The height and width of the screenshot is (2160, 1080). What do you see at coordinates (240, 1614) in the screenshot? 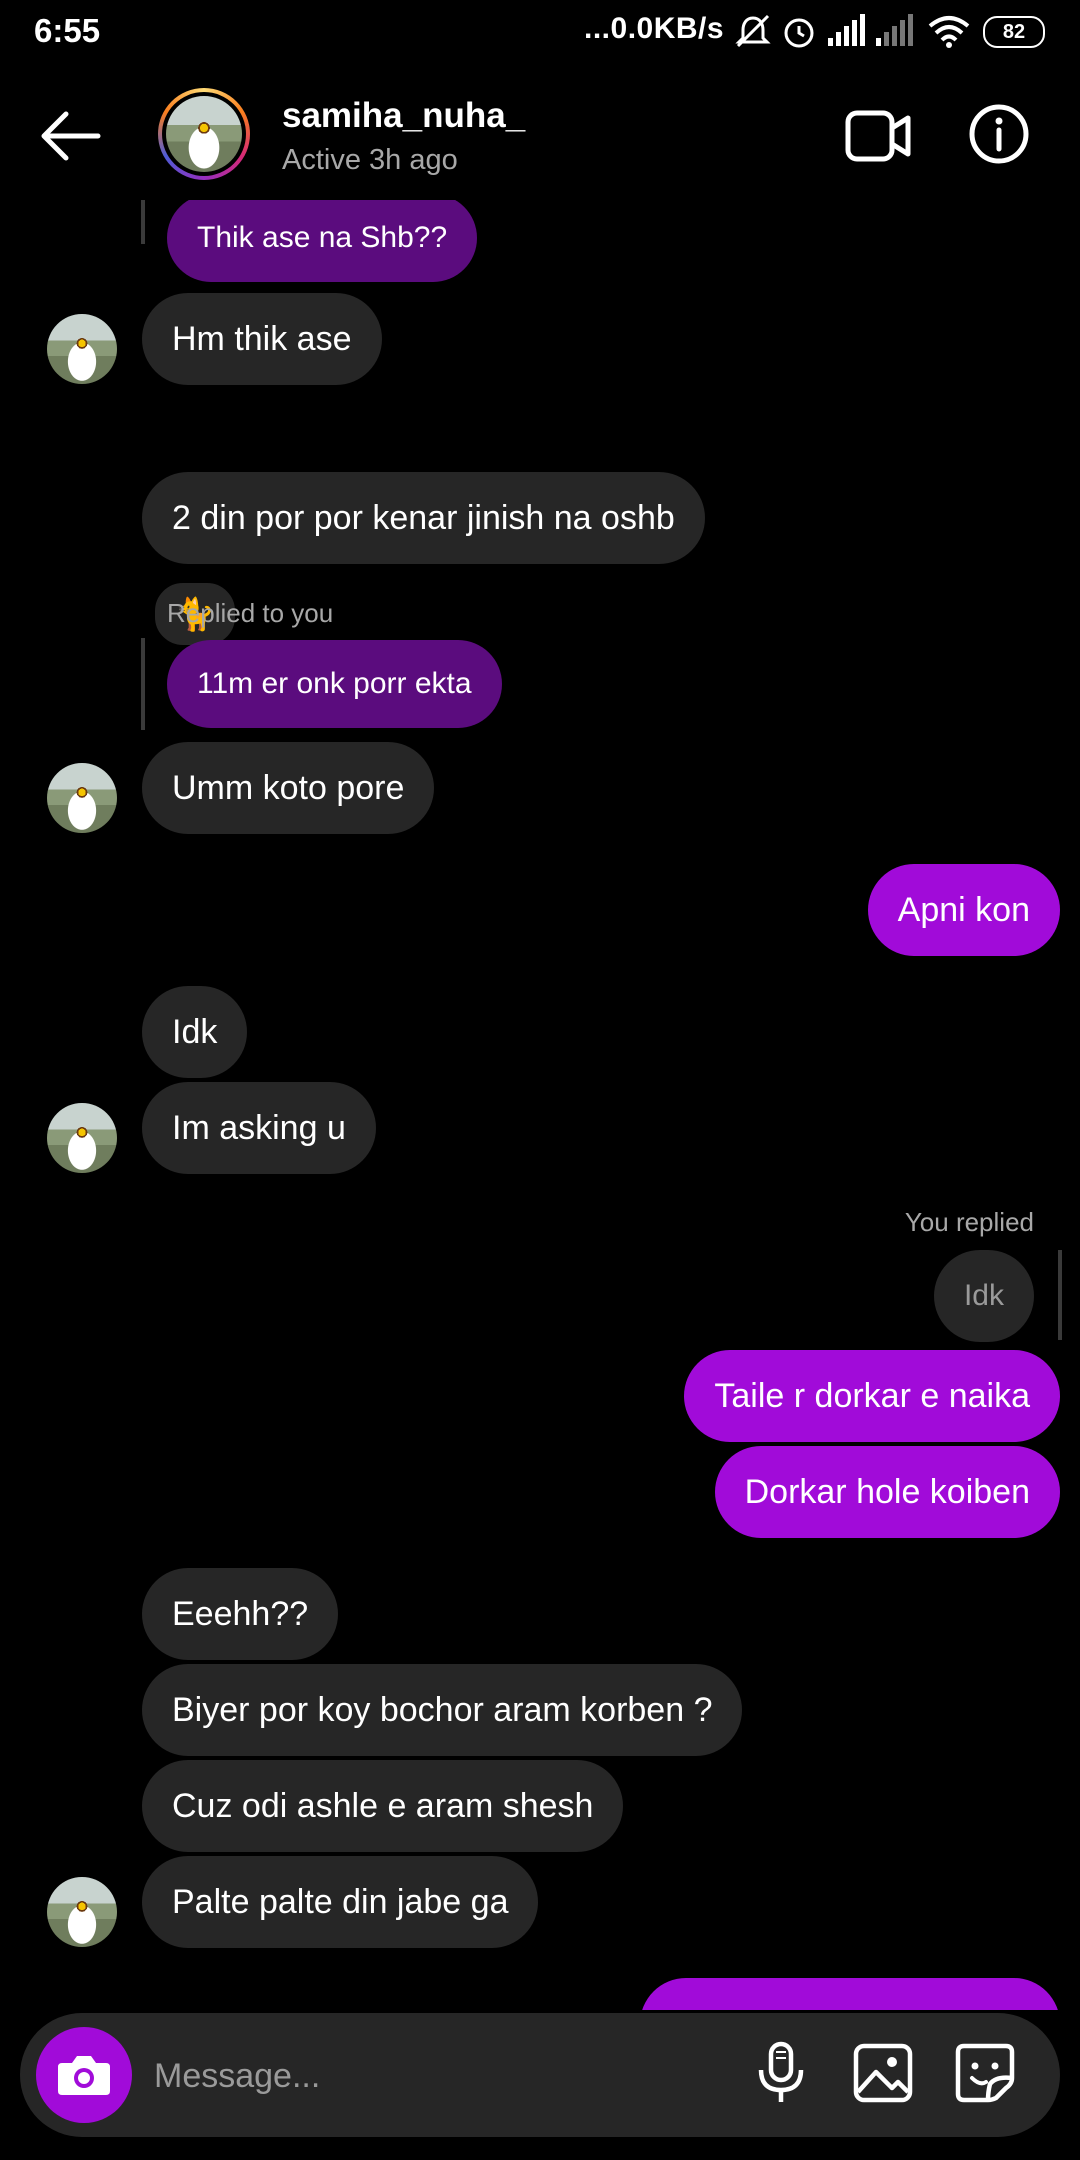
I see `message-bubble-in: Eeehh??` at bounding box center [240, 1614].